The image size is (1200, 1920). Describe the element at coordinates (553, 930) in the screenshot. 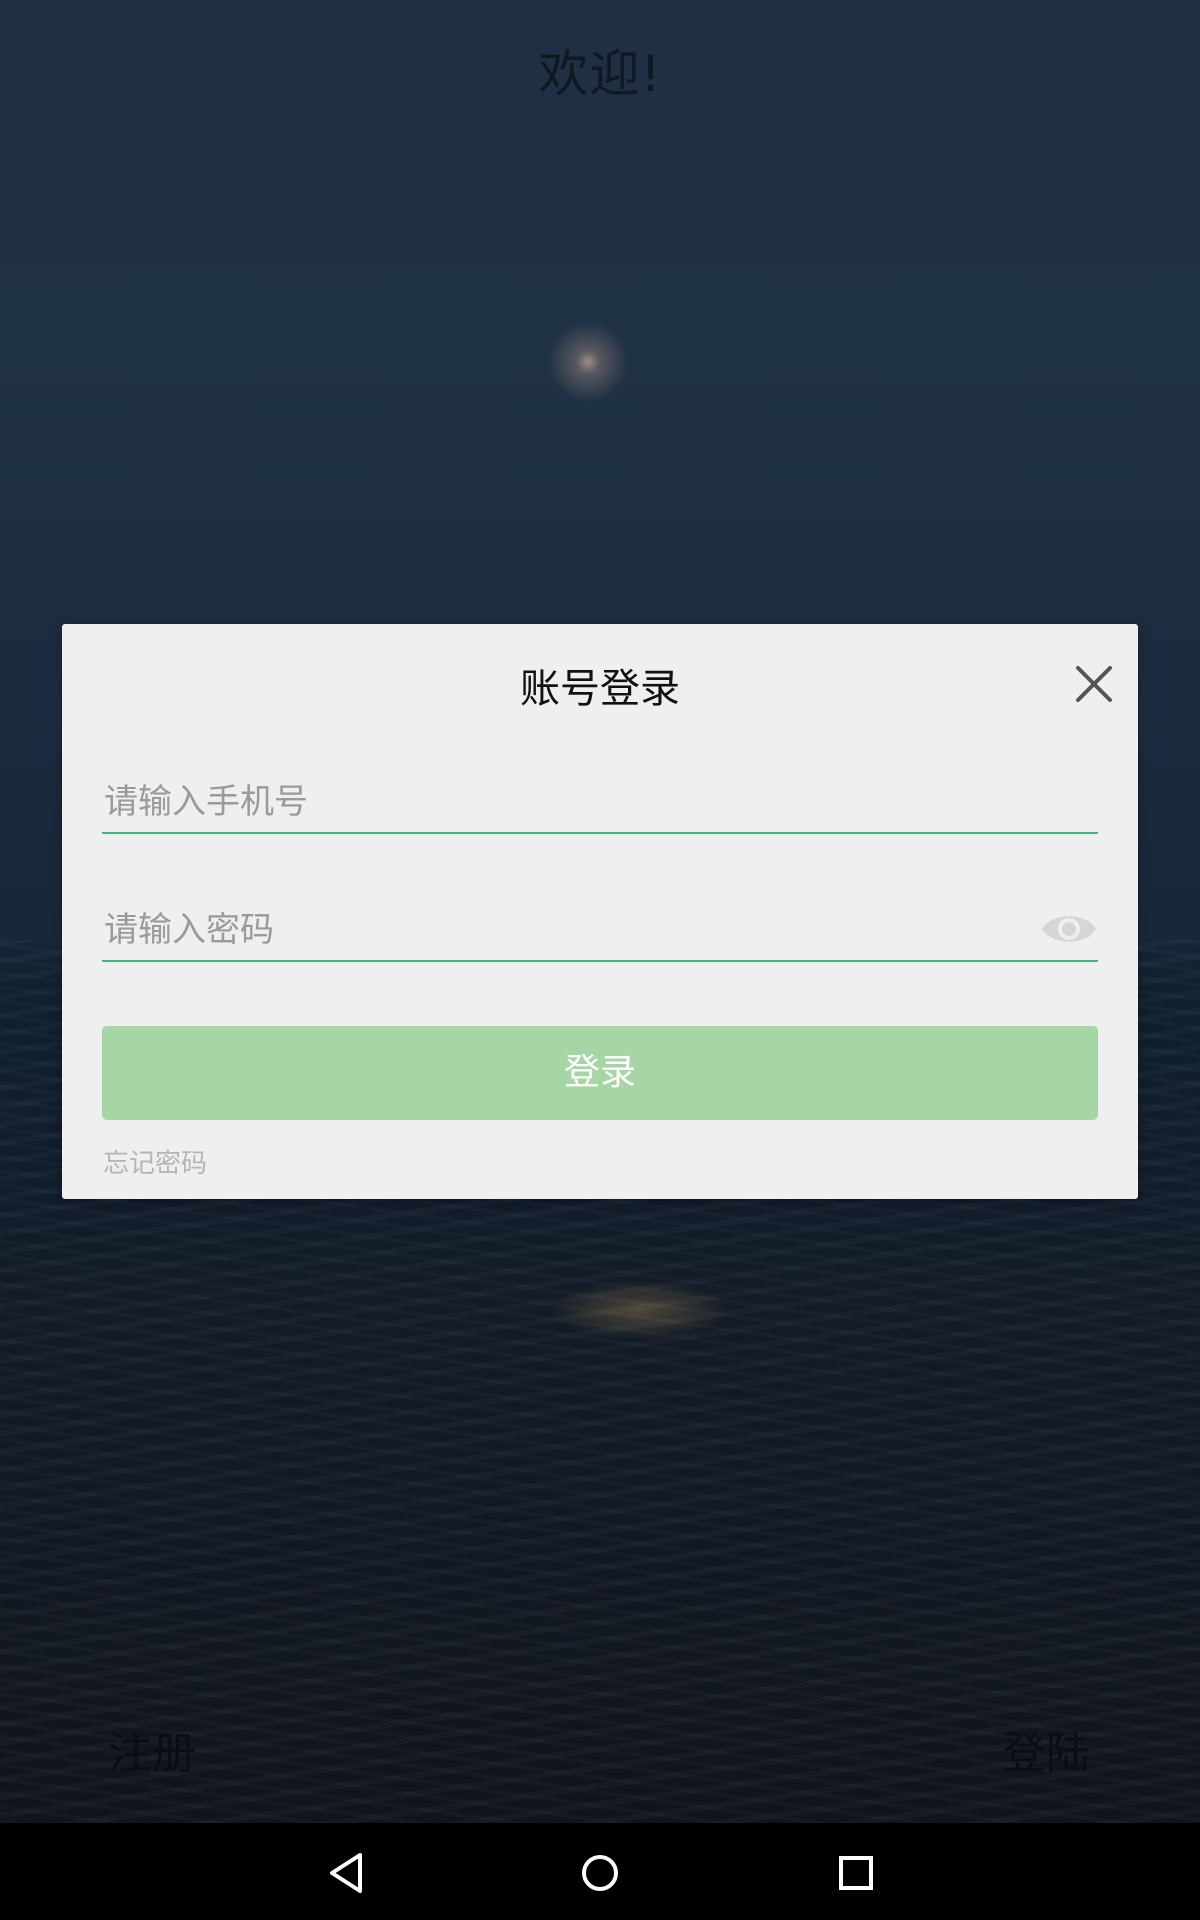

I see `password-input` at that location.